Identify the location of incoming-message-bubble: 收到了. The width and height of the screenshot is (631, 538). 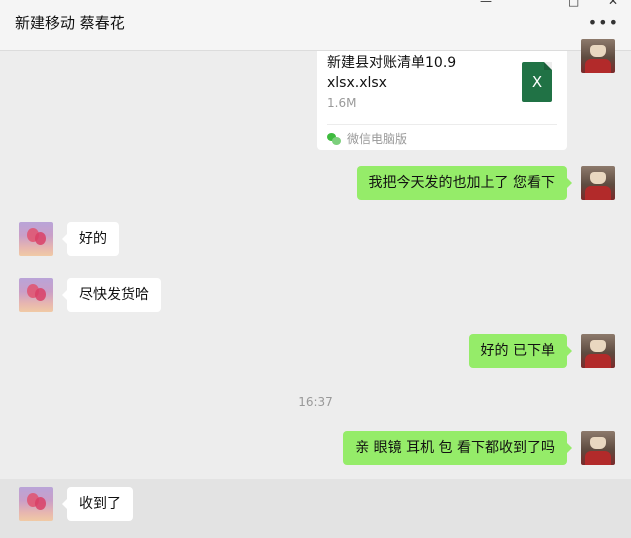
(97, 504).